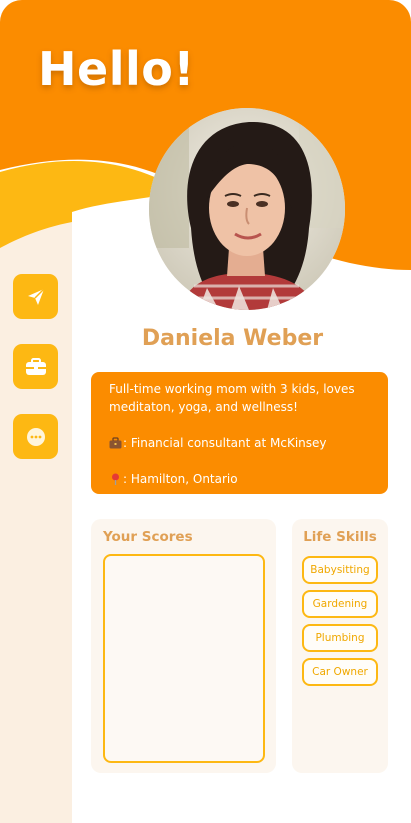  I want to click on skill-chip: Plumbing, so click(340, 638).